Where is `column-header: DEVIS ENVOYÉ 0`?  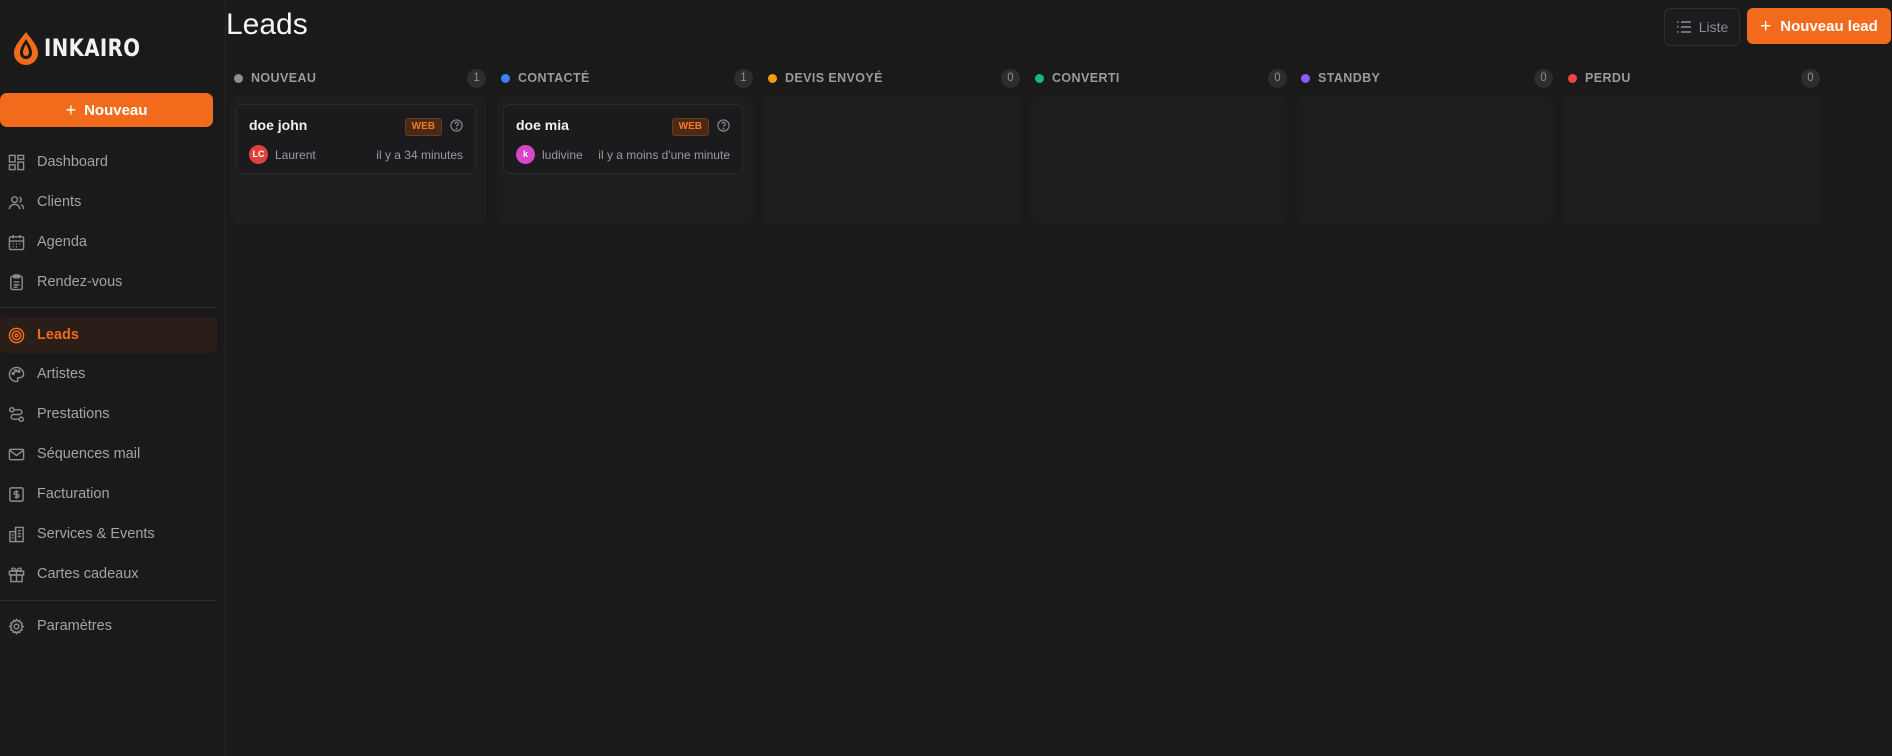 column-header: DEVIS ENVOYÉ 0 is located at coordinates (892, 79).